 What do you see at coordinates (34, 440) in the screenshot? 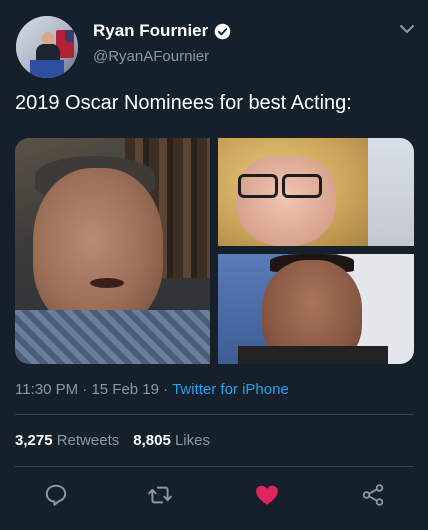
I see `retweets-count: 3,275` at bounding box center [34, 440].